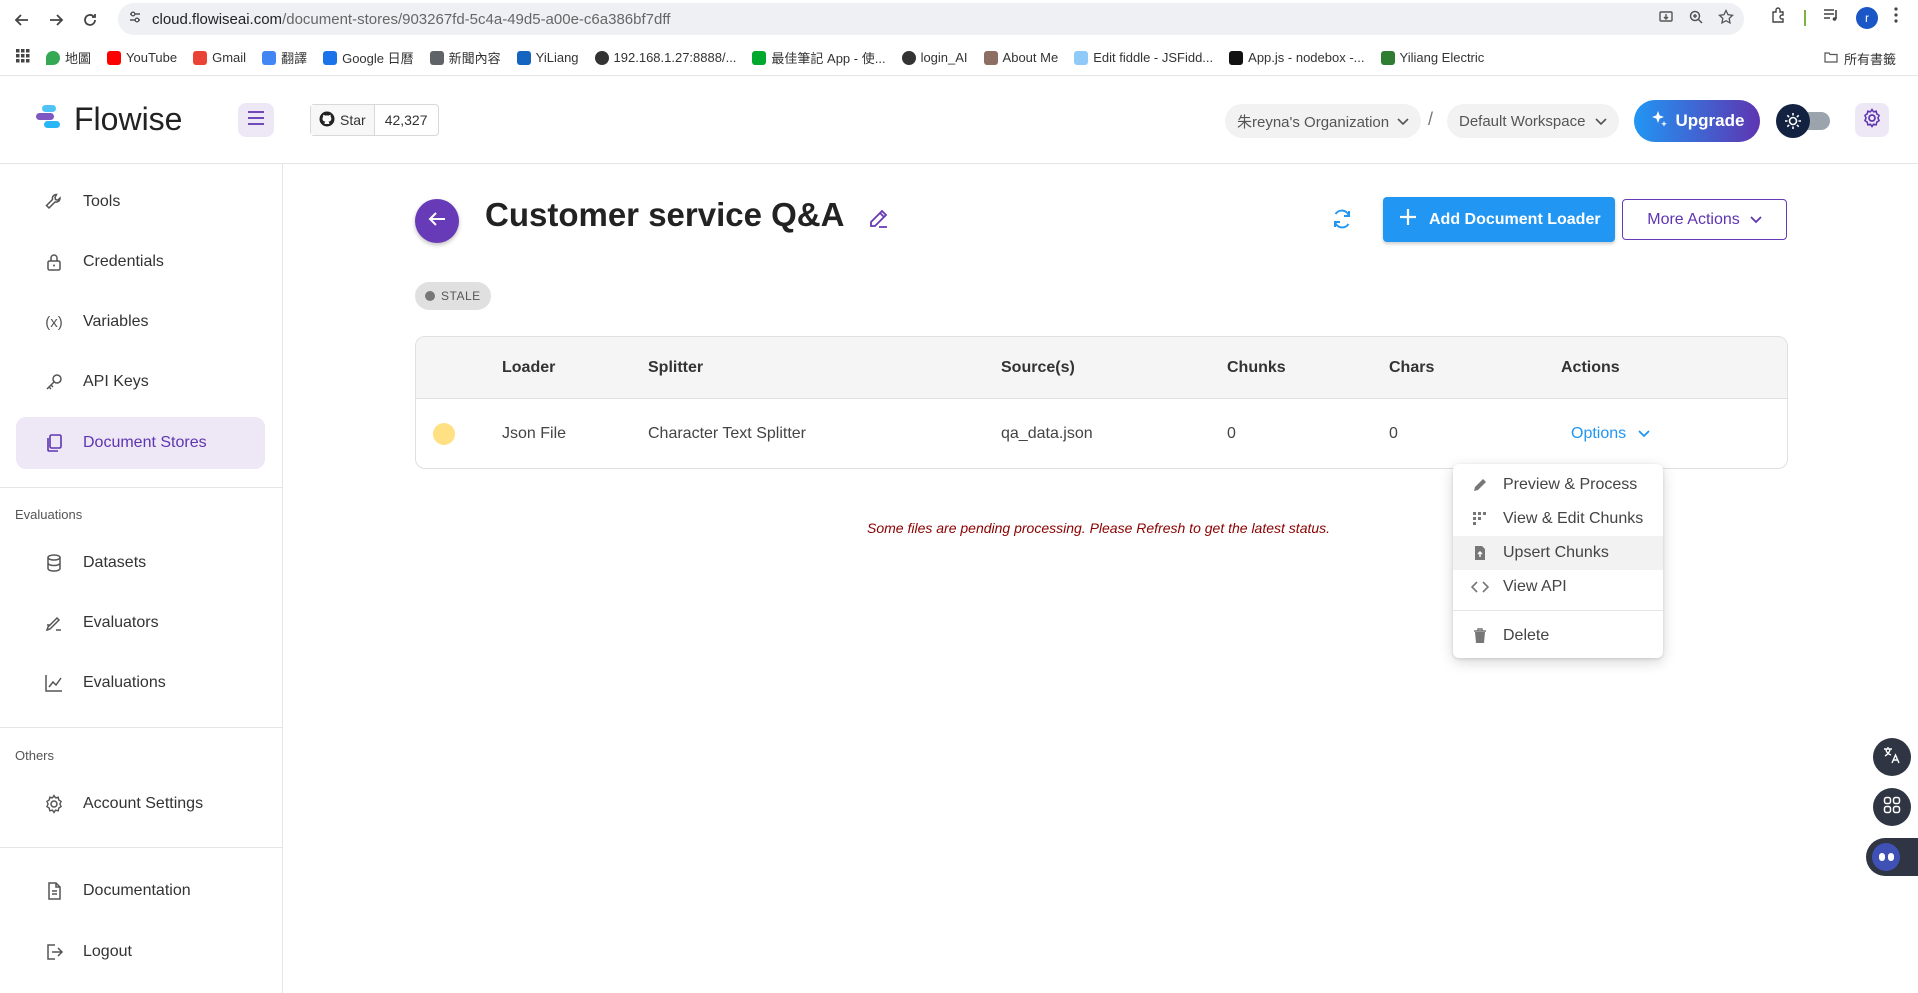  What do you see at coordinates (54, 952) in the screenshot?
I see `logout-icon` at bounding box center [54, 952].